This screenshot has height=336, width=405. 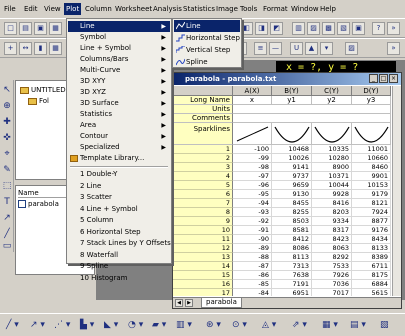 I want to click on pie-plot-icon: ◔ ▾, so click(x=135, y=325).